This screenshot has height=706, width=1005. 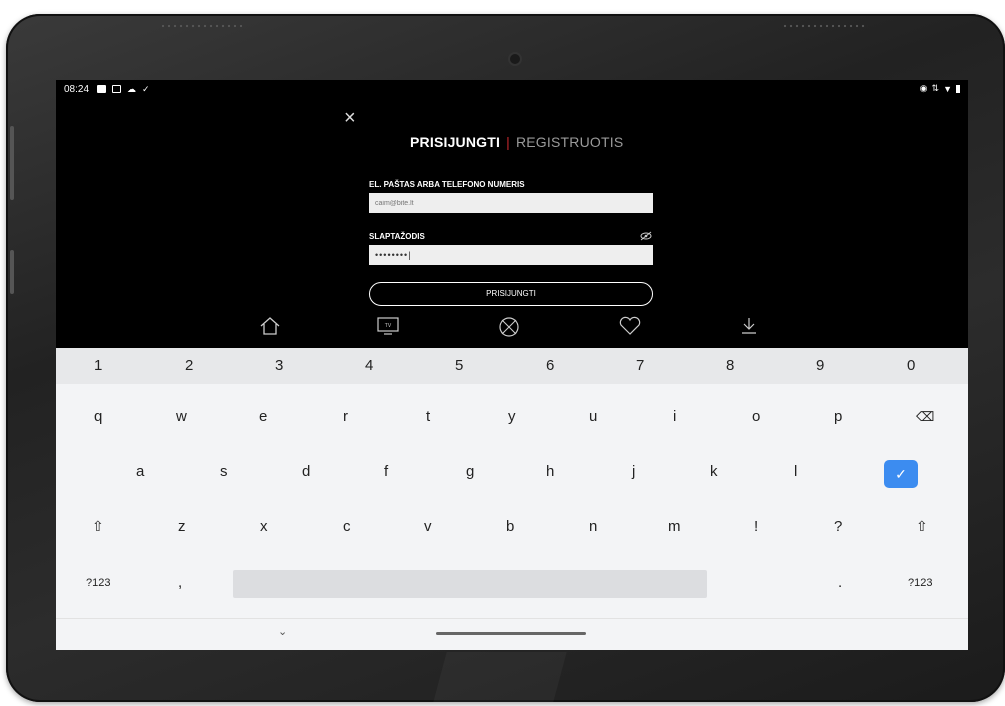 What do you see at coordinates (98, 583) in the screenshot?
I see `symbols-key-left: ?123` at bounding box center [98, 583].